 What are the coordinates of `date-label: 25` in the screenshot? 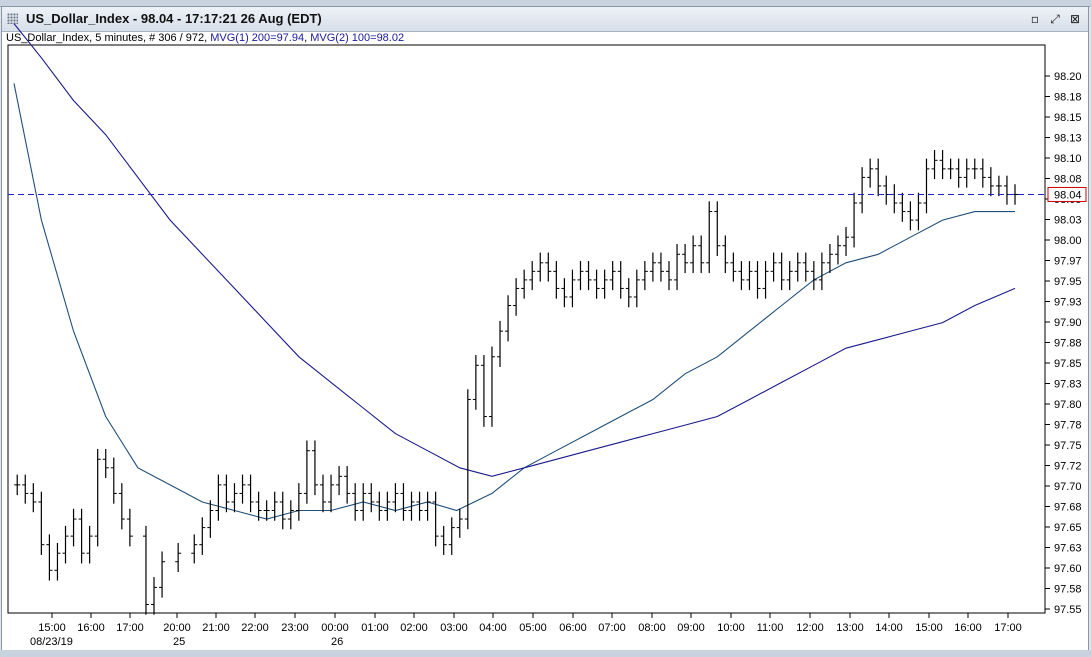 It's located at (179, 642).